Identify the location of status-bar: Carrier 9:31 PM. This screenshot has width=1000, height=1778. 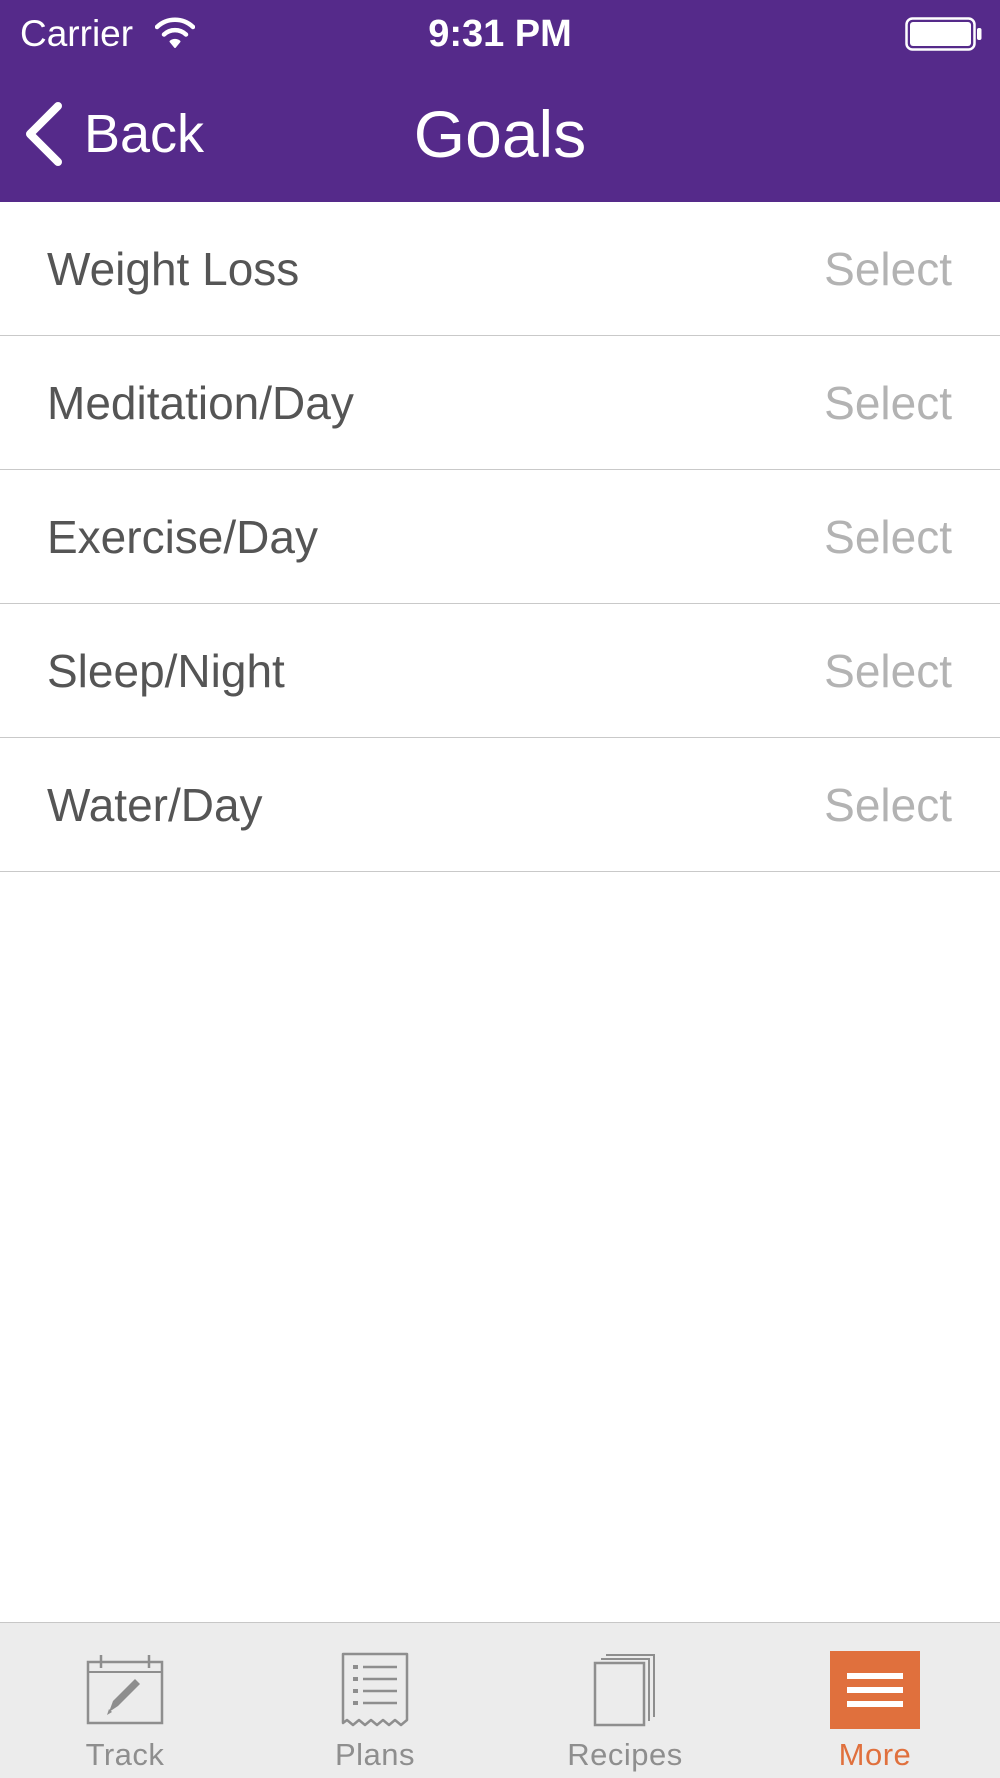
(500, 33).